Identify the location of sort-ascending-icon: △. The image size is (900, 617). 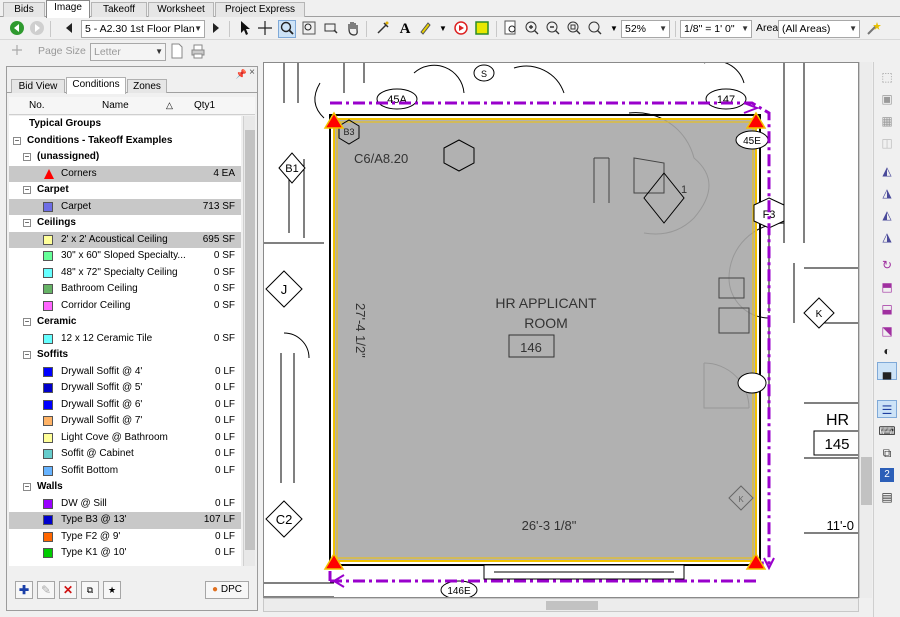
(169, 105).